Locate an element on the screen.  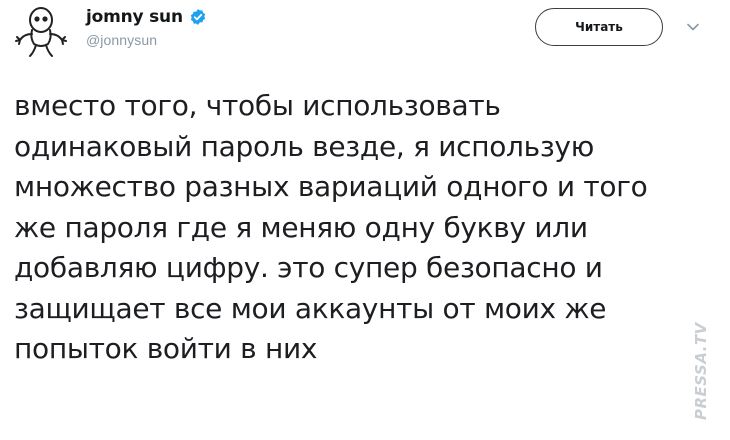
avatar is located at coordinates (41, 32).